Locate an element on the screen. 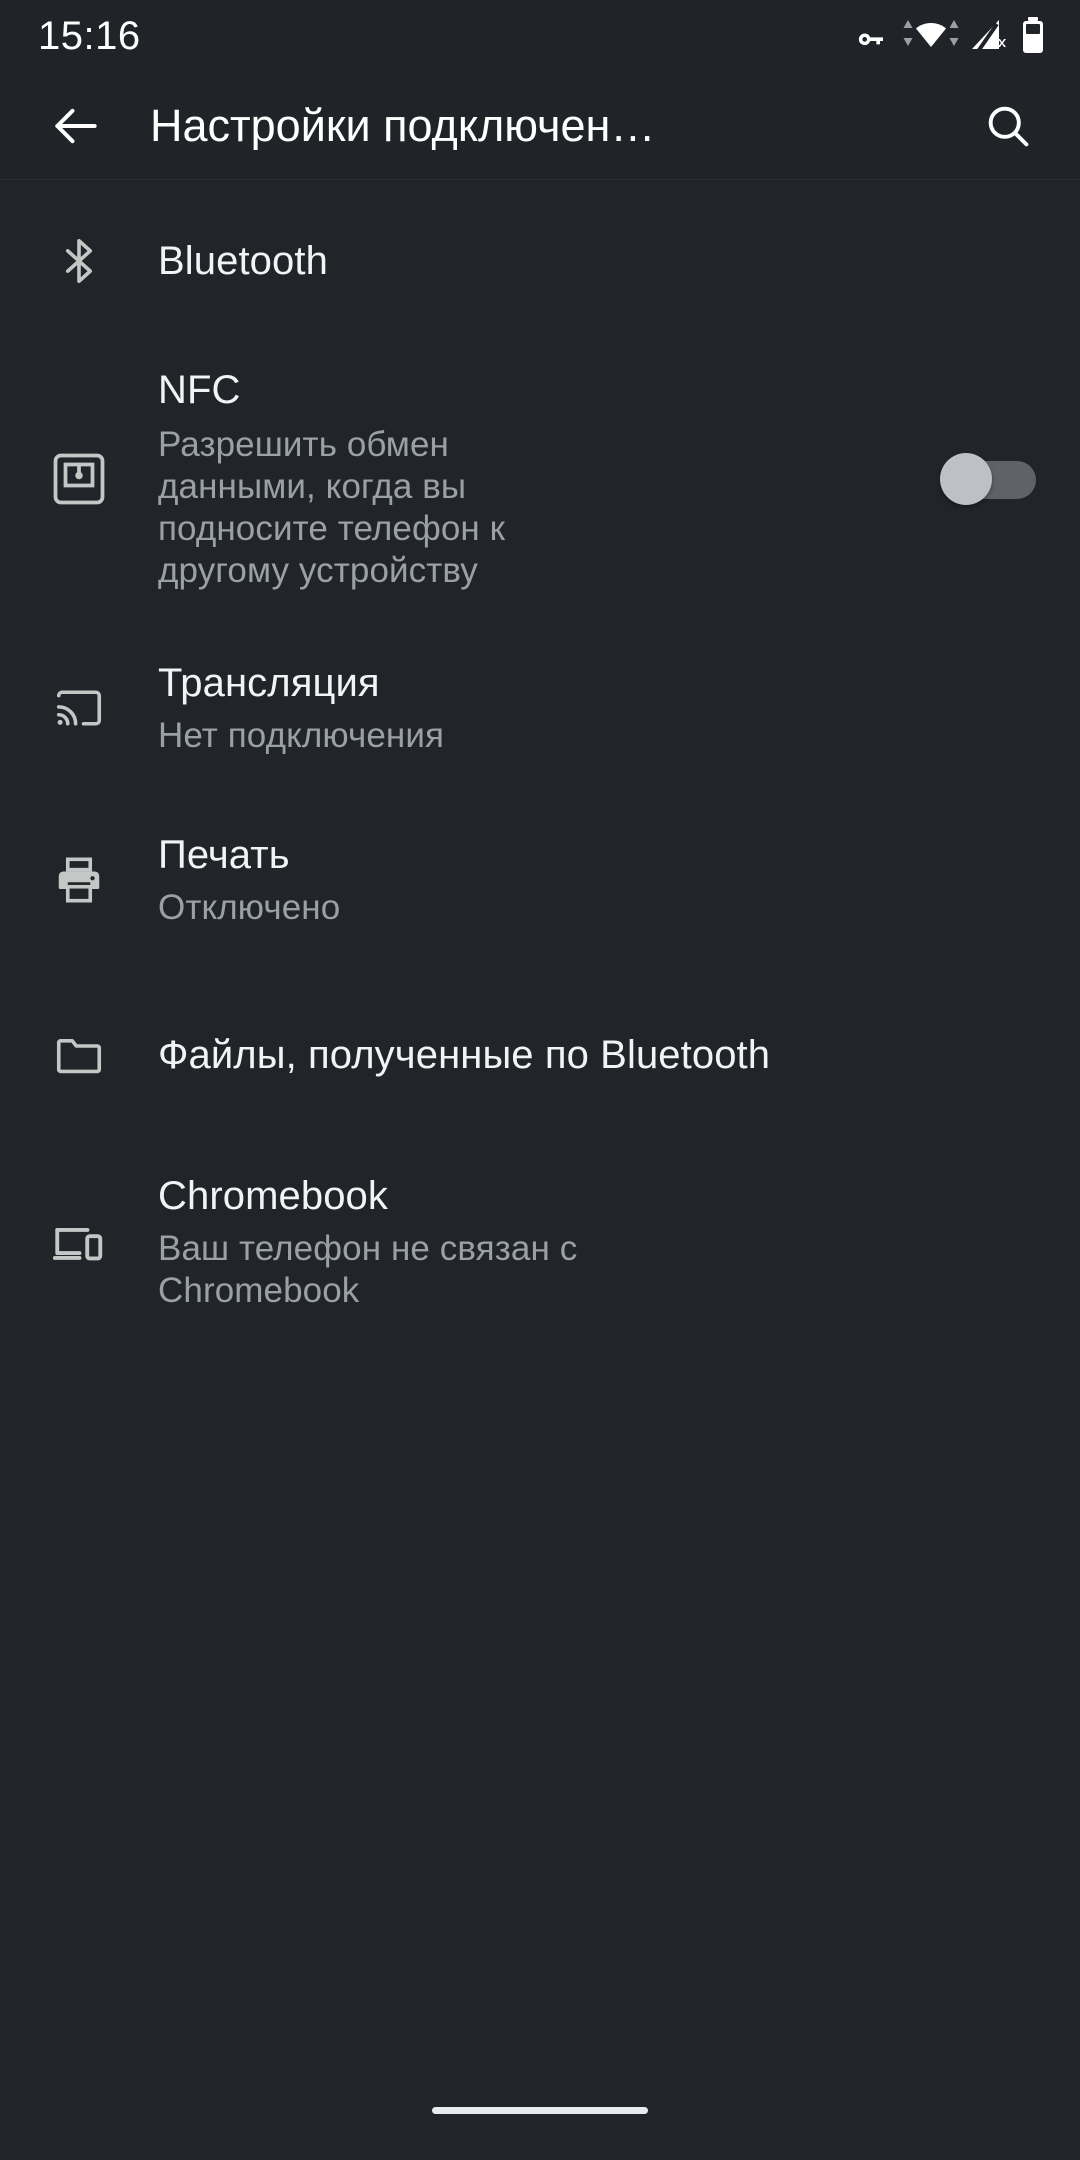 This screenshot has width=1080, height=2160. list-item-title: Файлы, полученные по Bluetooth is located at coordinates (464, 1055).